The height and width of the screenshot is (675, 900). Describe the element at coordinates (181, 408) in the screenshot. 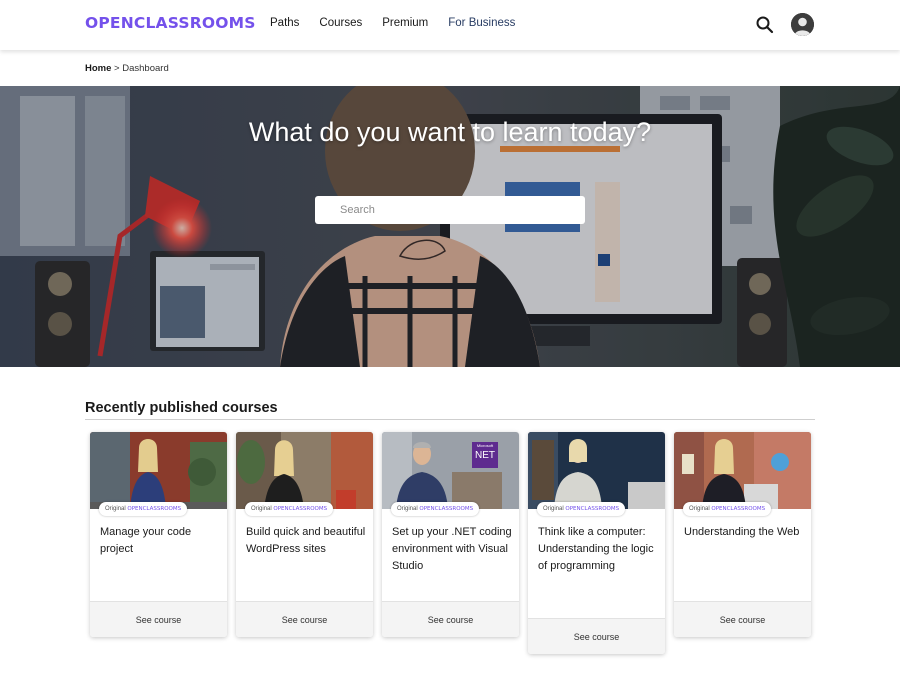

I see `recently-published-heading: Recently published courses` at that location.